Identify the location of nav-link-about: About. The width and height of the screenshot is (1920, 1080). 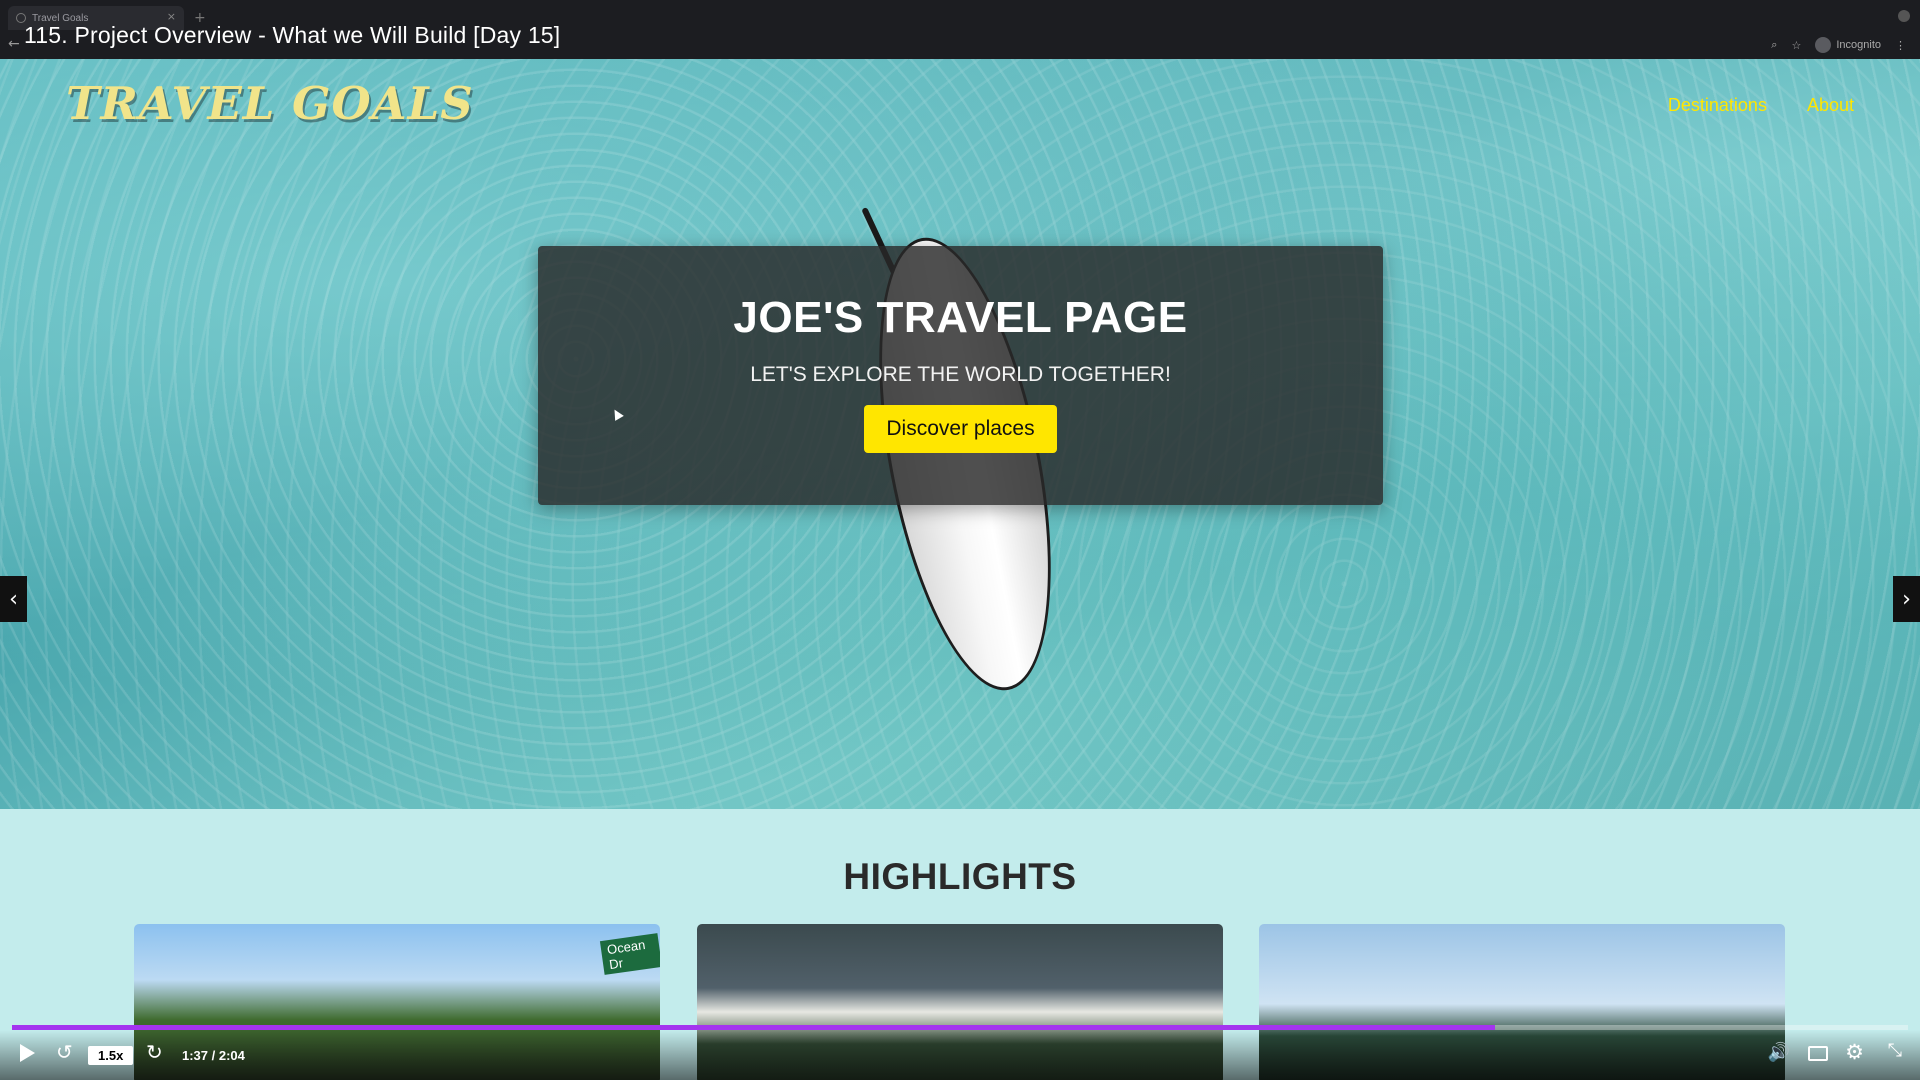
(1830, 105).